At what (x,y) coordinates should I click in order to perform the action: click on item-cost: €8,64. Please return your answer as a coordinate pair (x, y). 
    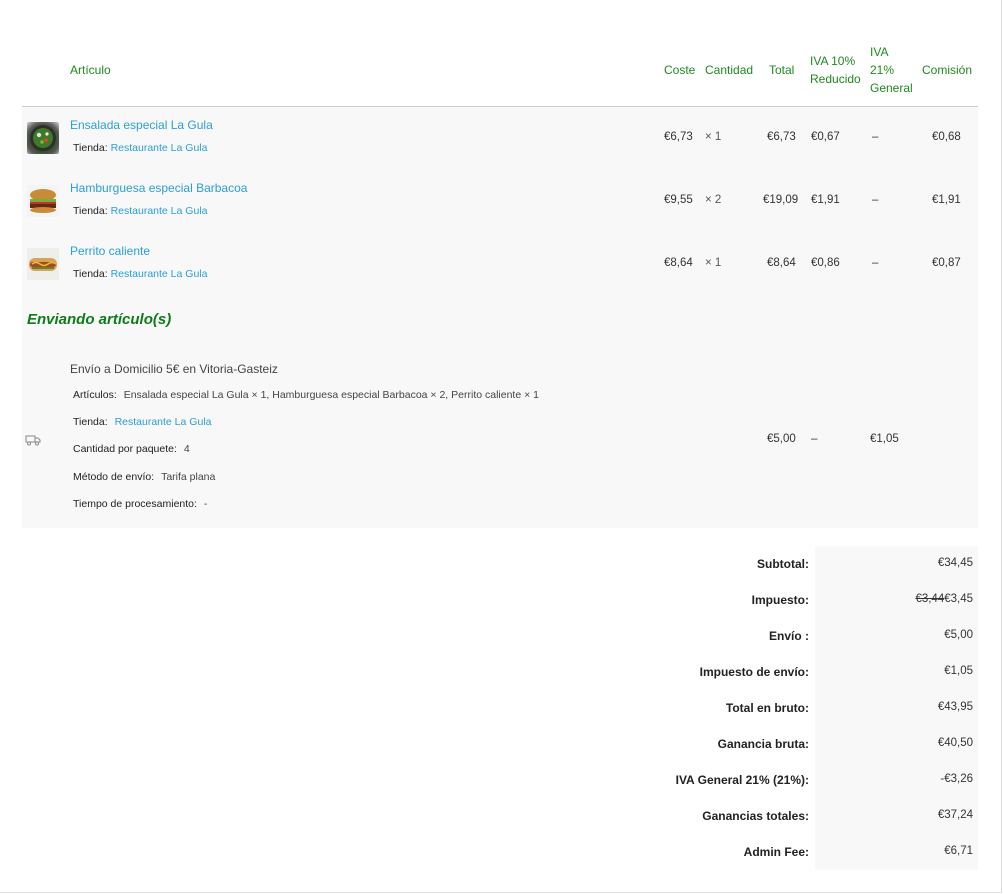
    Looking at the image, I should click on (678, 263).